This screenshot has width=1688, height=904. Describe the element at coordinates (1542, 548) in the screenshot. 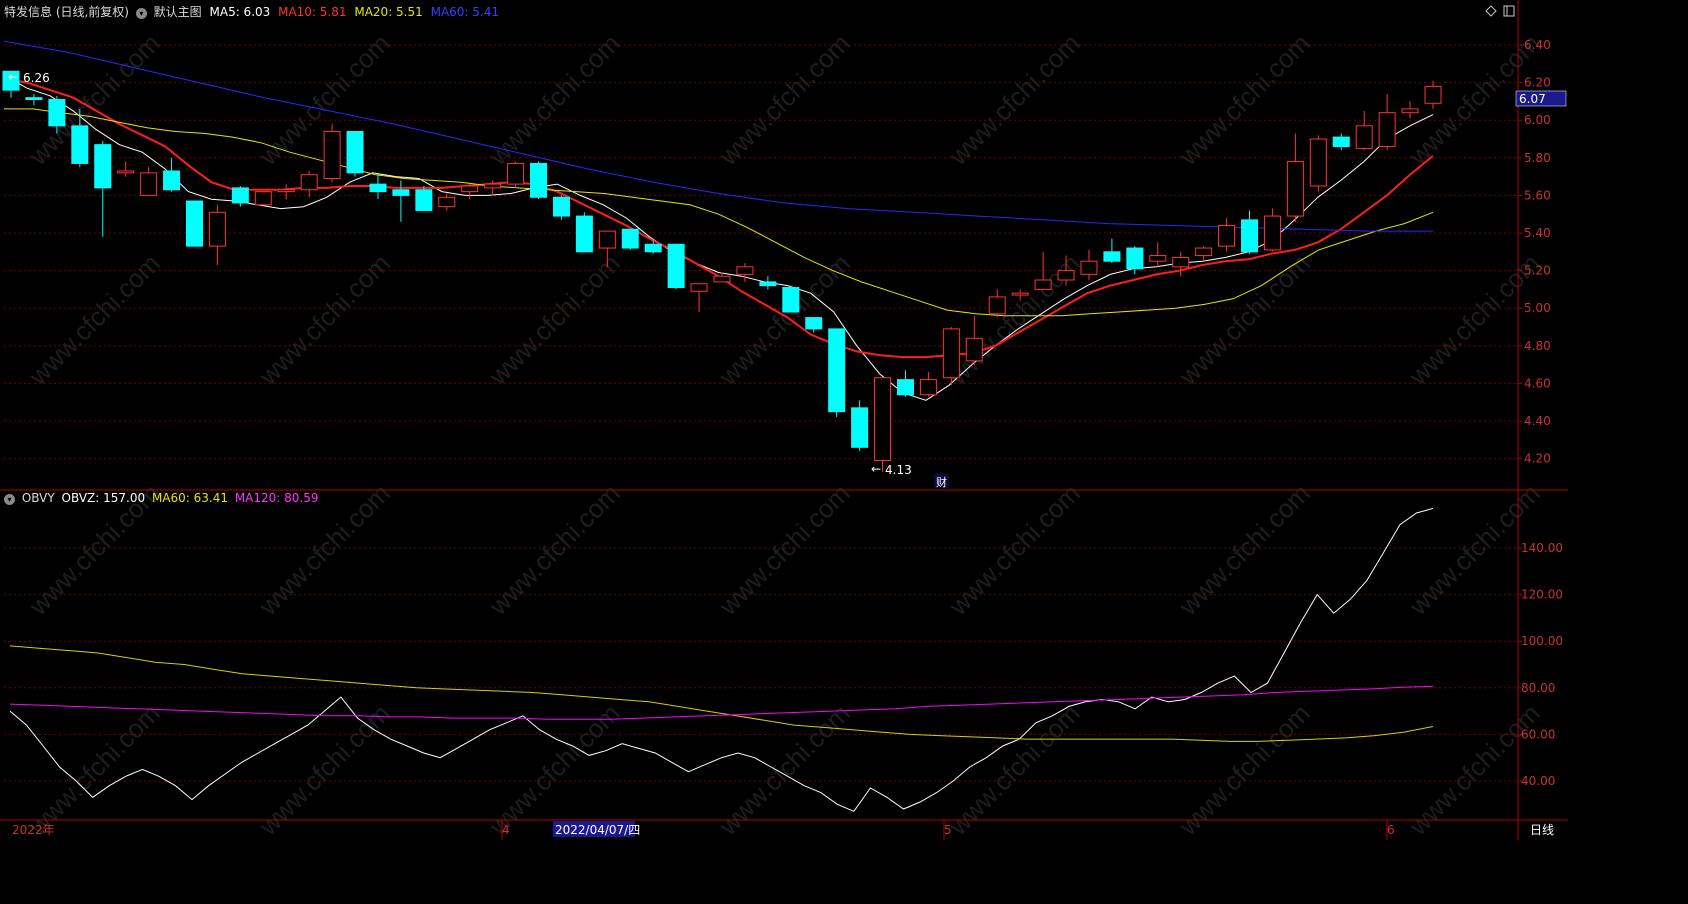

I see `obv-tick-label: 140.00` at that location.